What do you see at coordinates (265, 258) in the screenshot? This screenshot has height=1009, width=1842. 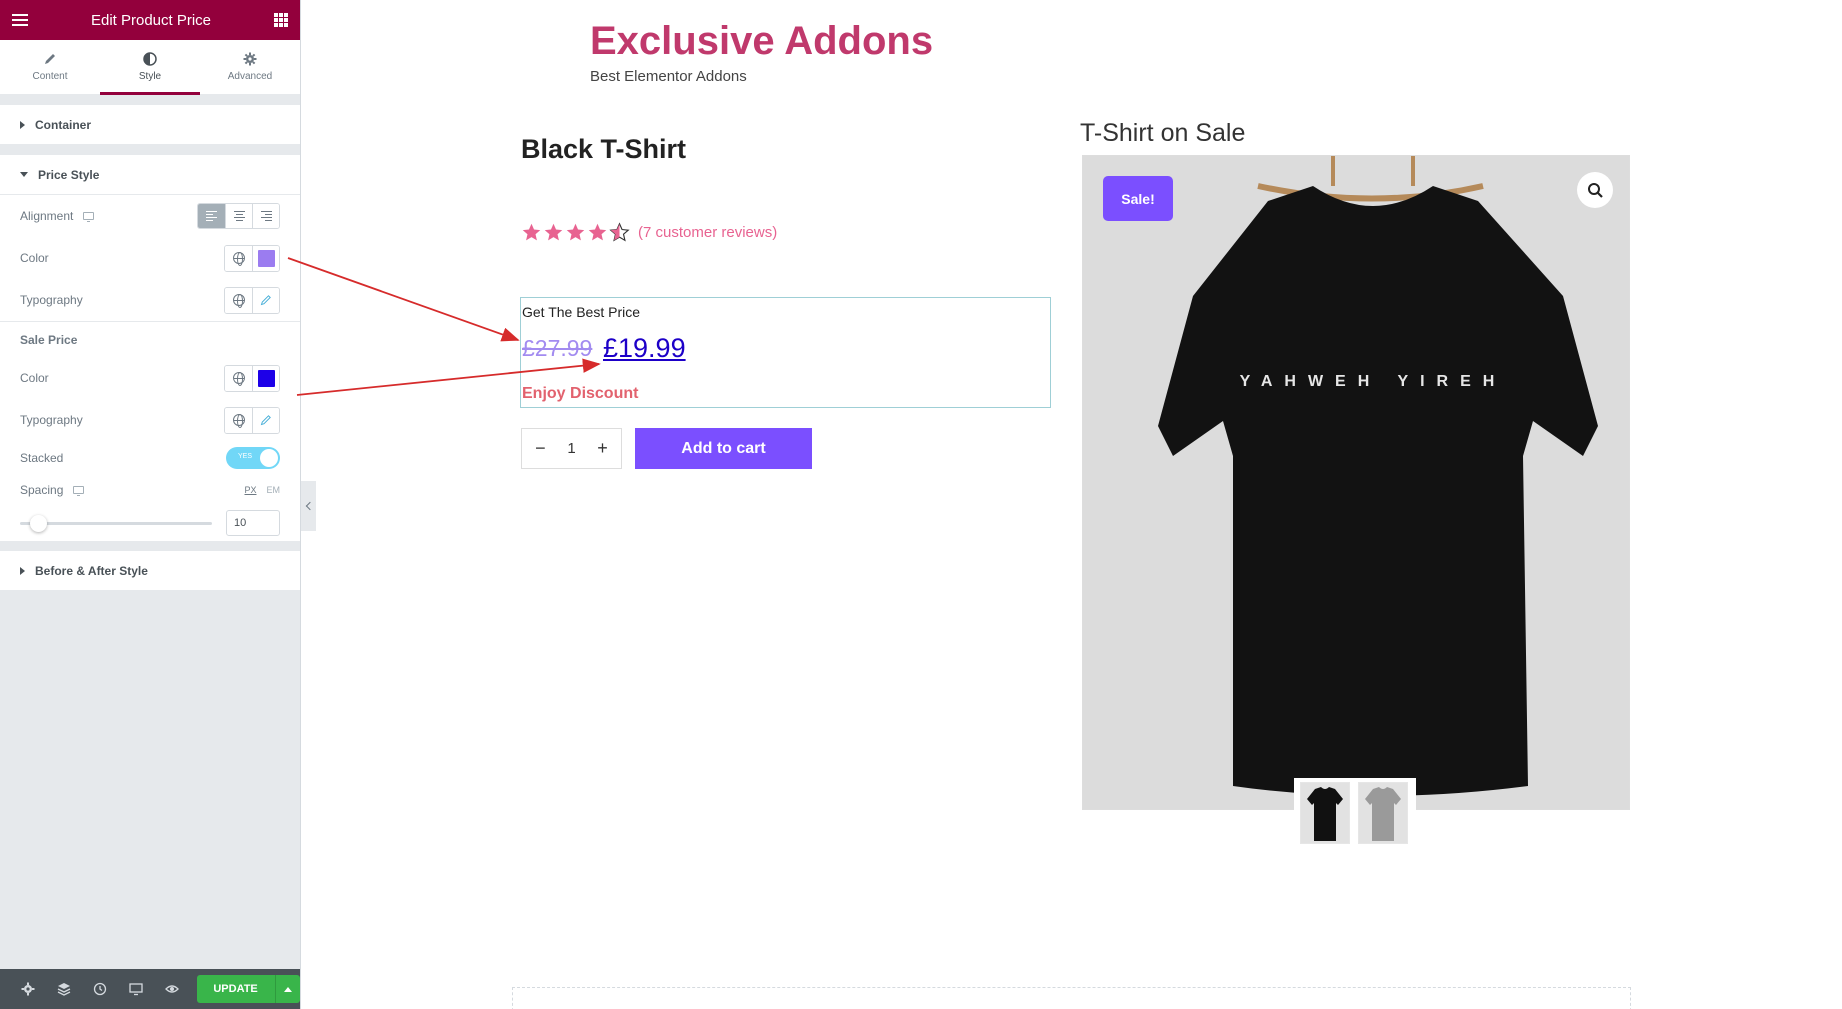 I see `price-color-picker` at bounding box center [265, 258].